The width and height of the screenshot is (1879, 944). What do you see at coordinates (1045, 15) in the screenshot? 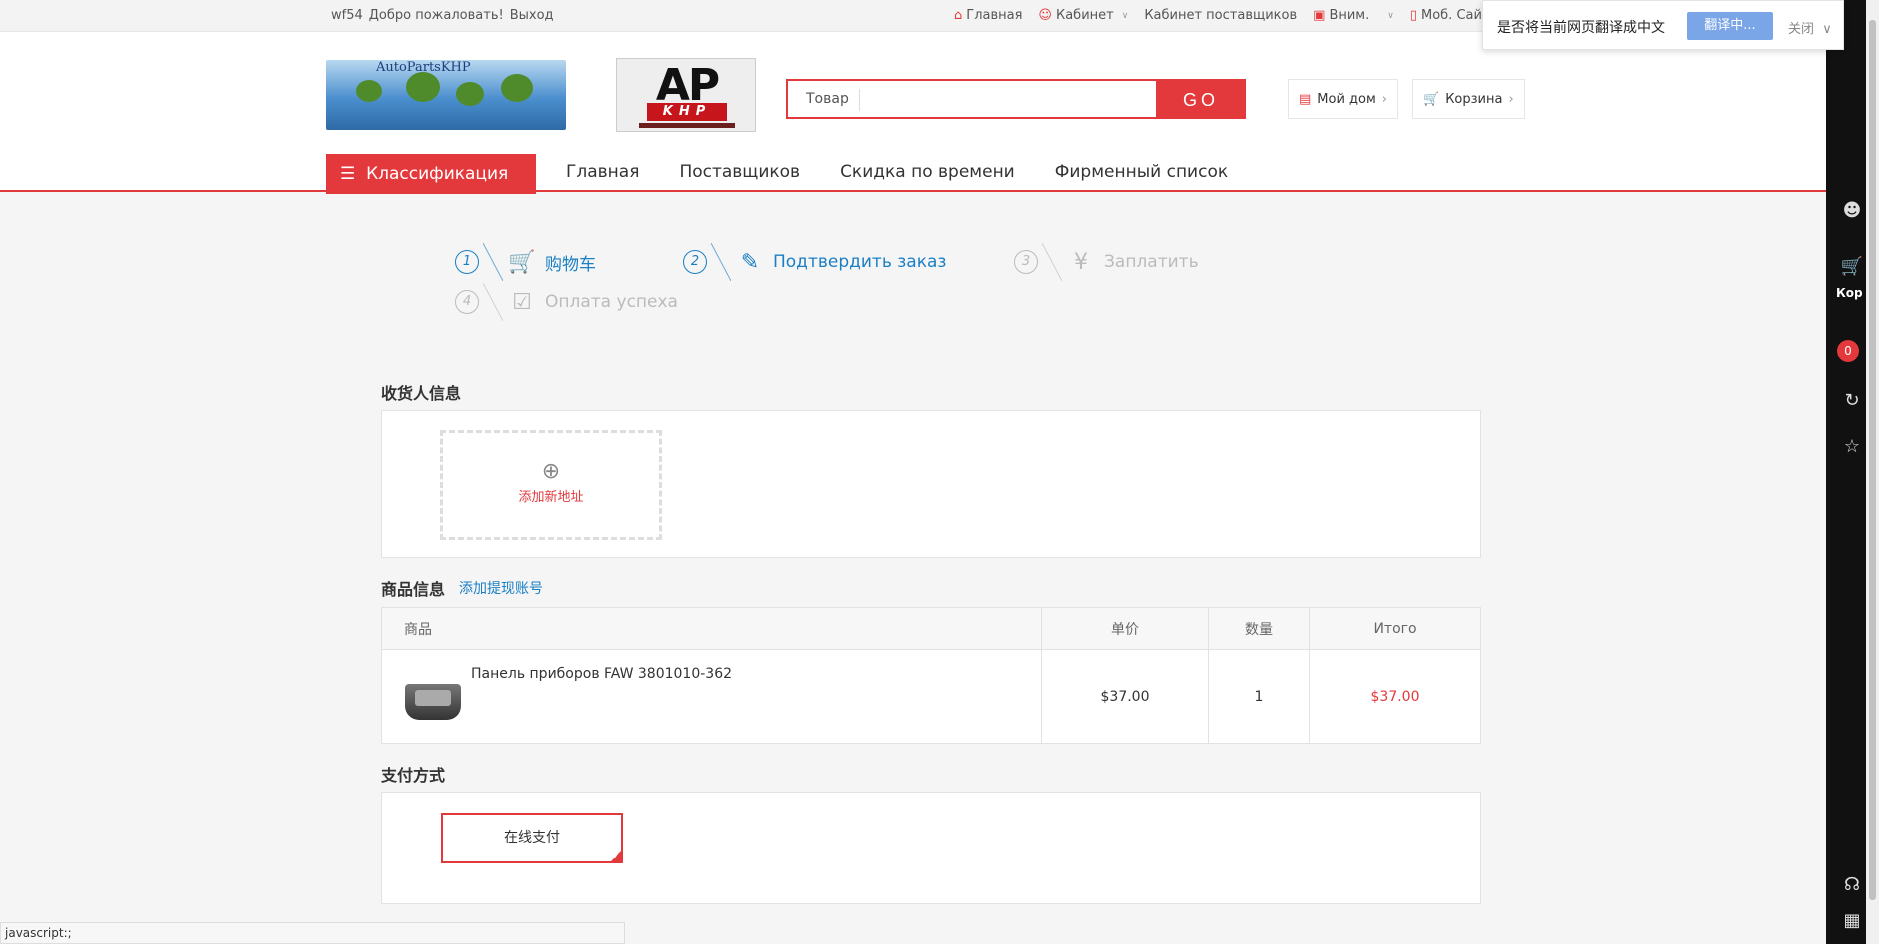
I see `user-icon: ☺` at bounding box center [1045, 15].